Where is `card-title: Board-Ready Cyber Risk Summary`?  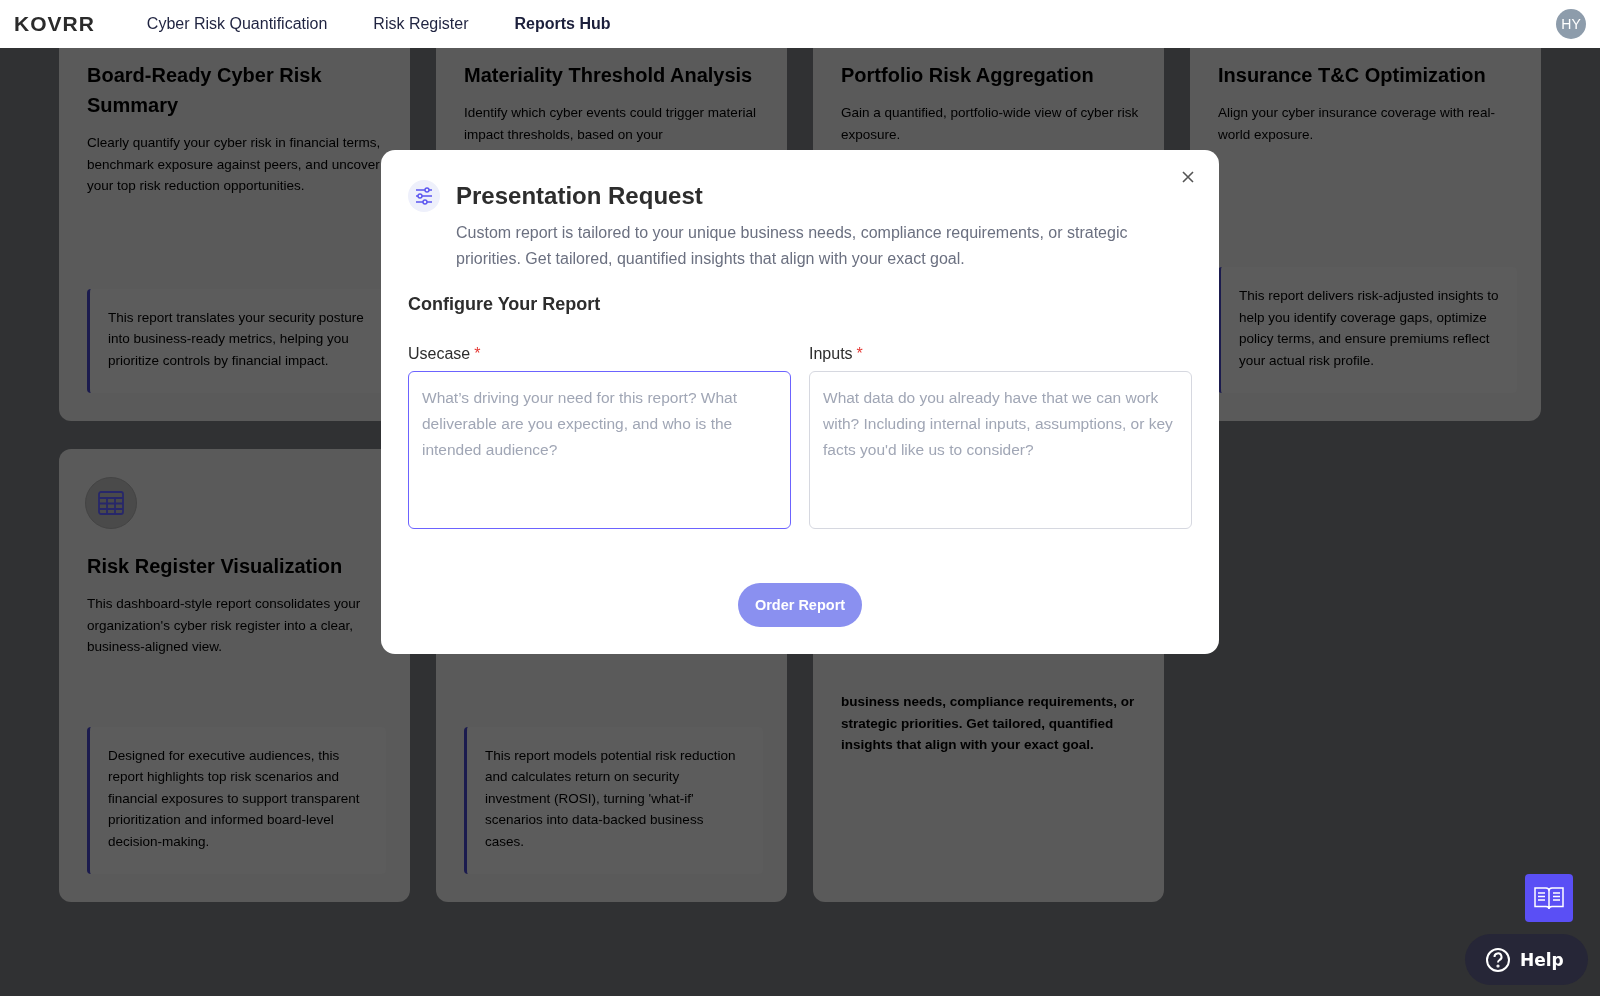
card-title: Board-Ready Cyber Risk Summary is located at coordinates (205, 90).